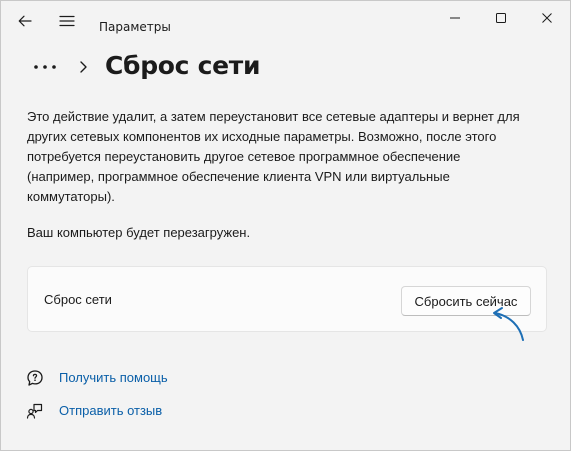  I want to click on hamburger-icon, so click(67, 21).